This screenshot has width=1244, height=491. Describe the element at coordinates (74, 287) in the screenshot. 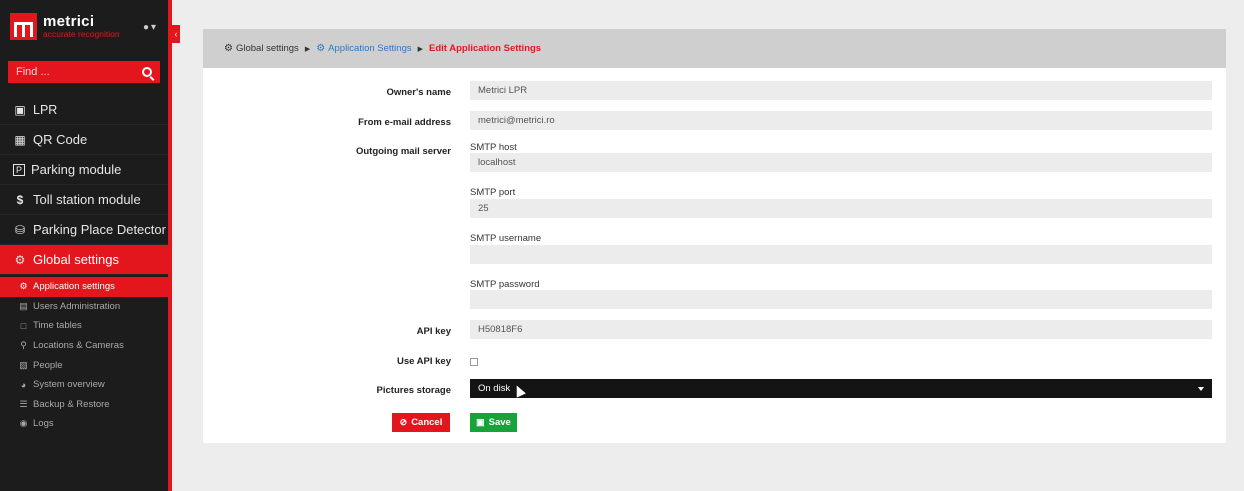

I see `sub-item-label: Application settings` at that location.